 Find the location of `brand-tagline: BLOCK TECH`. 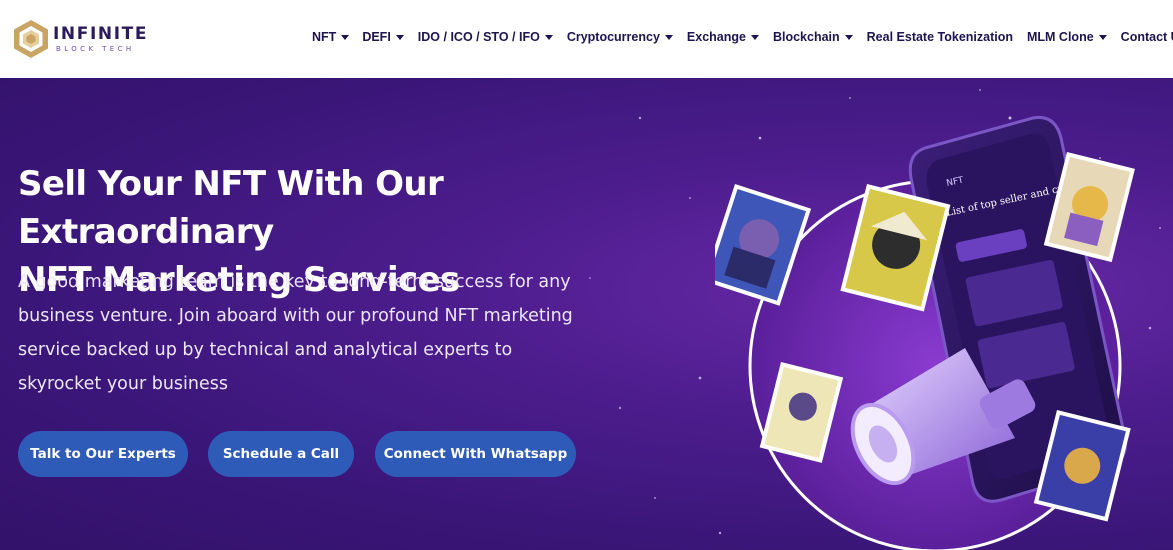

brand-tagline: BLOCK TECH is located at coordinates (95, 48).